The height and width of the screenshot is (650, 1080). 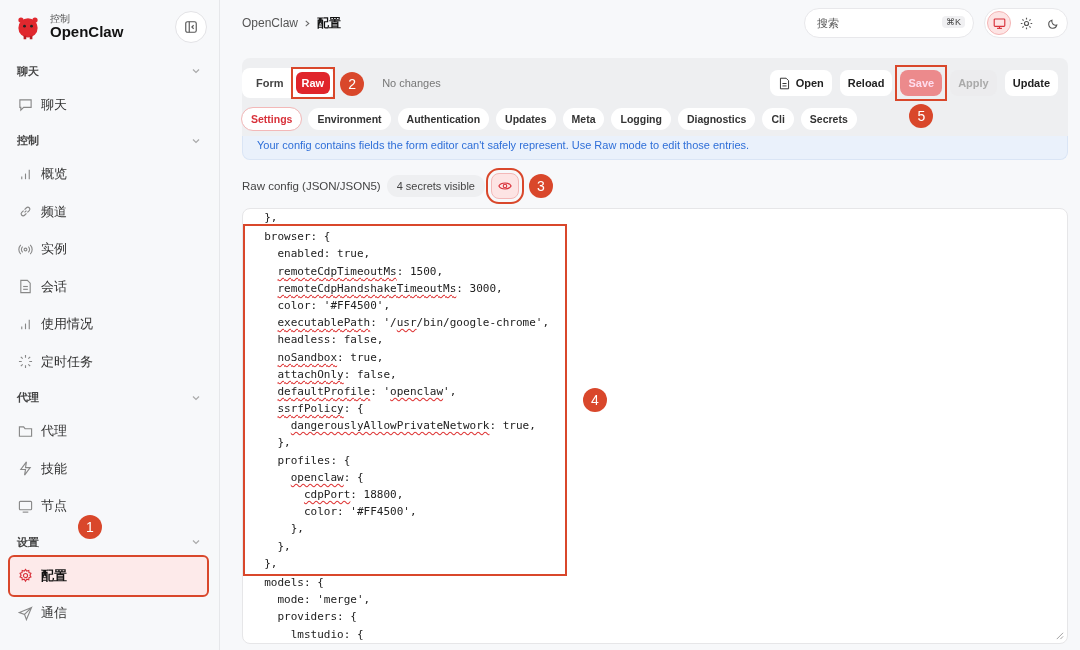 I want to click on nav-item: 代理, so click(x=108, y=431).